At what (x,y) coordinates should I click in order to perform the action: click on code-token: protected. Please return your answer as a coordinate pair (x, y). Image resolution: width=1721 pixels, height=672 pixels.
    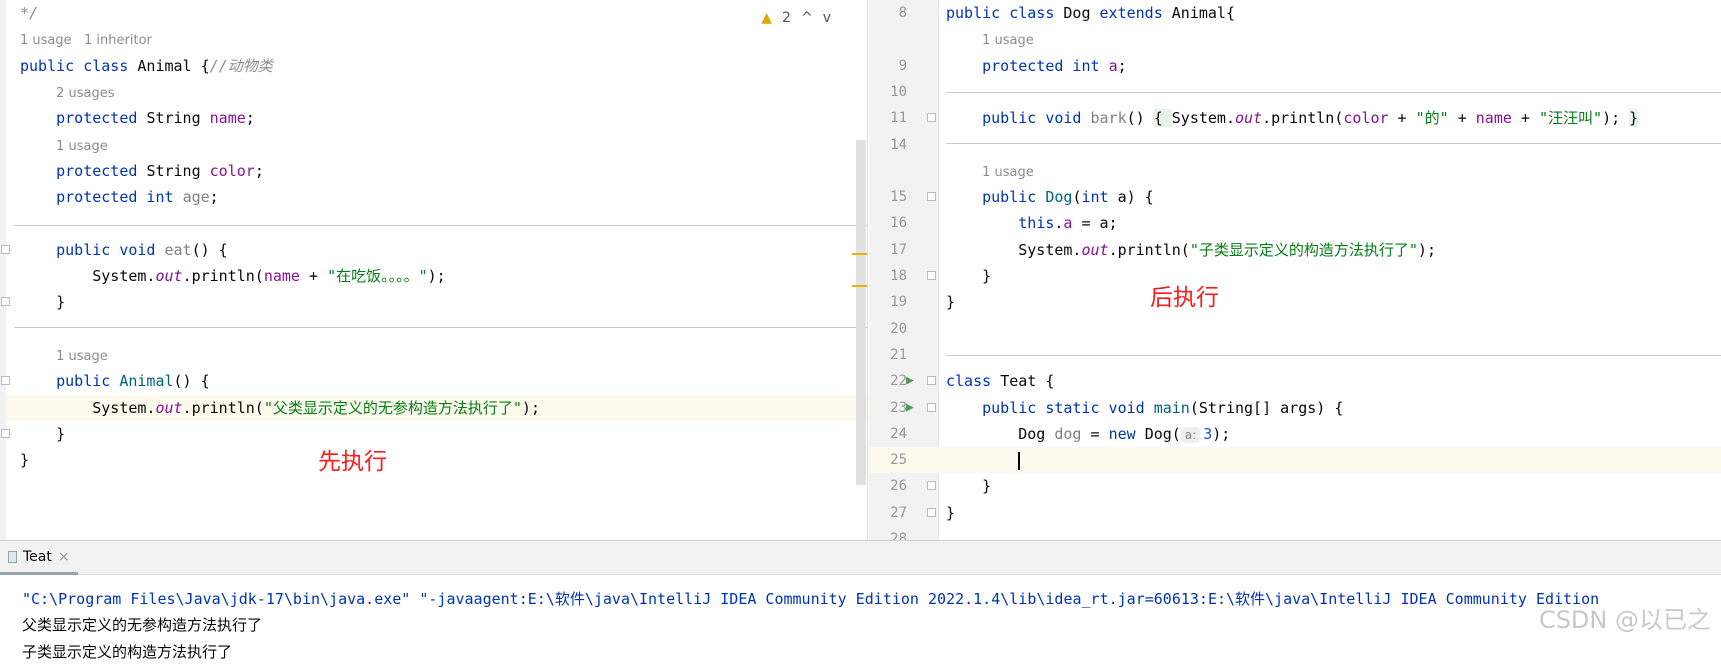
    Looking at the image, I should click on (101, 118).